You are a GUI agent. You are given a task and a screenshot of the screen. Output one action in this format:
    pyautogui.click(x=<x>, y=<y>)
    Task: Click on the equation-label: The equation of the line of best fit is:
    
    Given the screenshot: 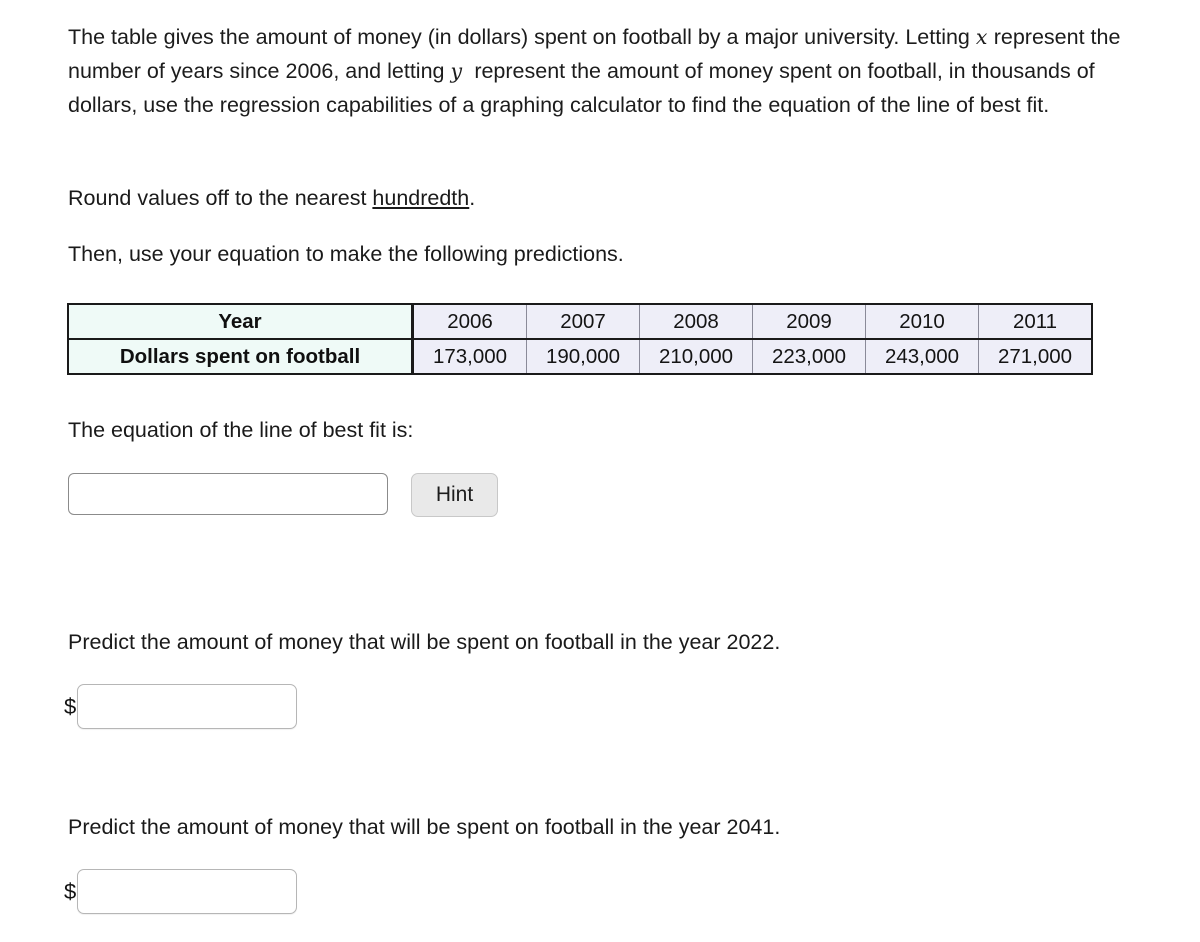 What is the action you would take?
    pyautogui.click(x=241, y=430)
    